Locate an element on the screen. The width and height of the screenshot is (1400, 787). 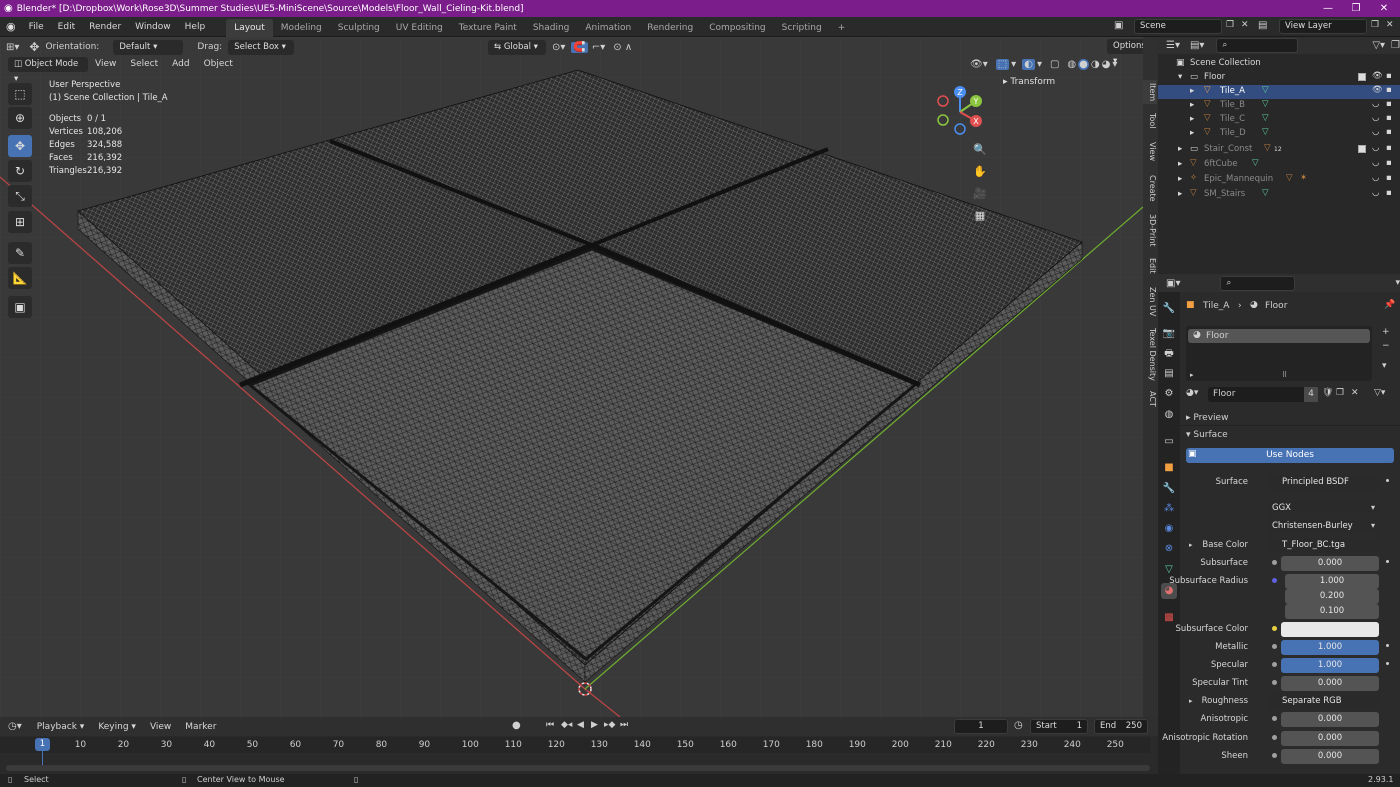
outliner-search-input: ⌕ is located at coordinates (1257, 45).